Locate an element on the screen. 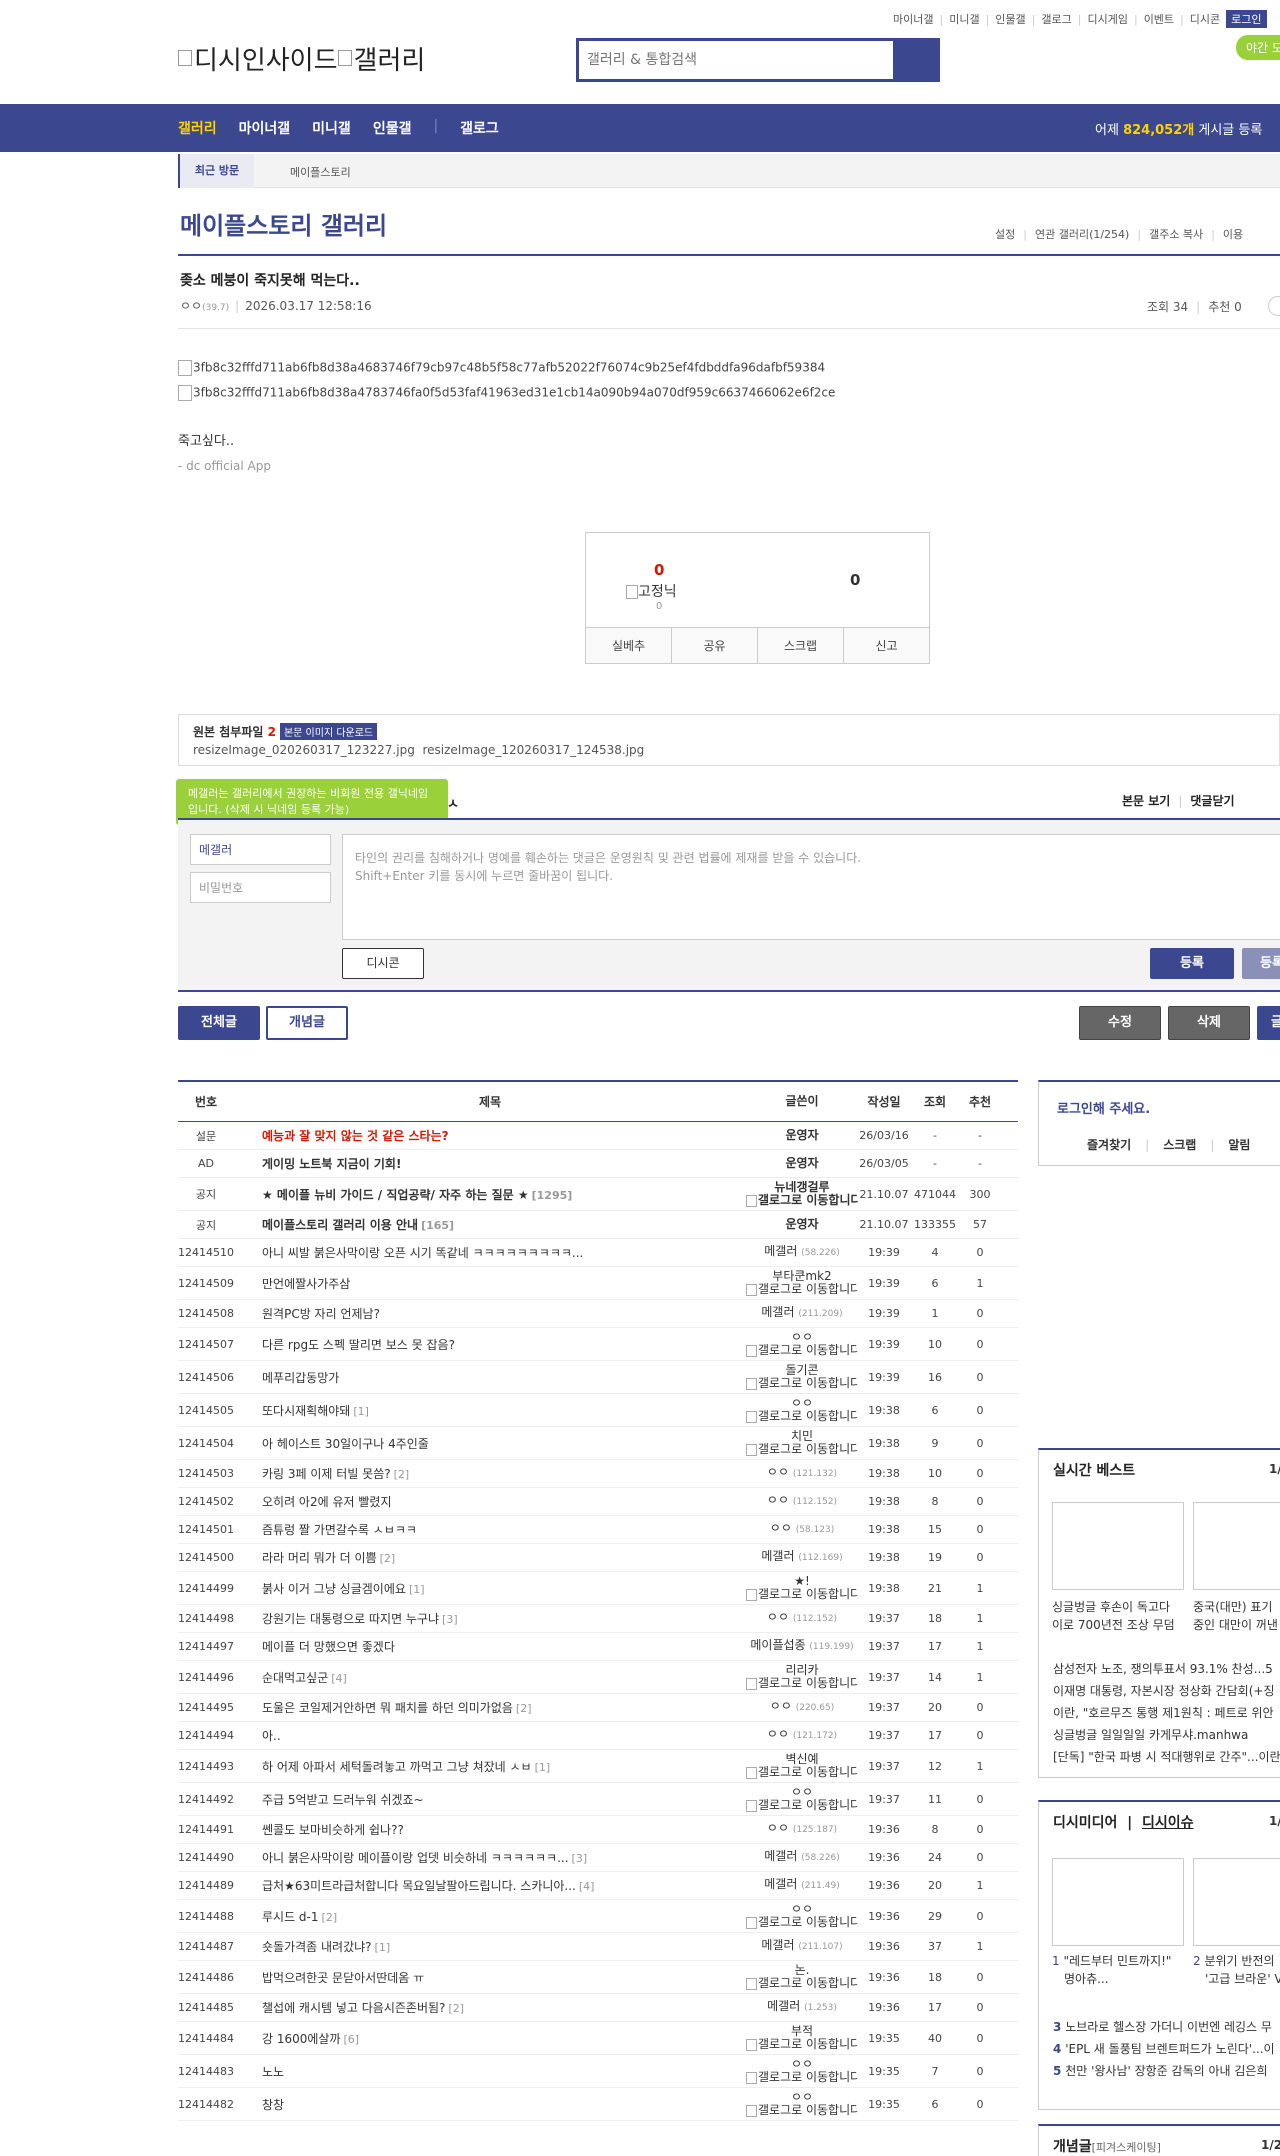  post-subject: 아니 붉은사막이랑 메이플이랑 업뎃 비슷하네 ㅋㅋㅋㅋㅋㅋ... [3] is located at coordinates (490, 1857).